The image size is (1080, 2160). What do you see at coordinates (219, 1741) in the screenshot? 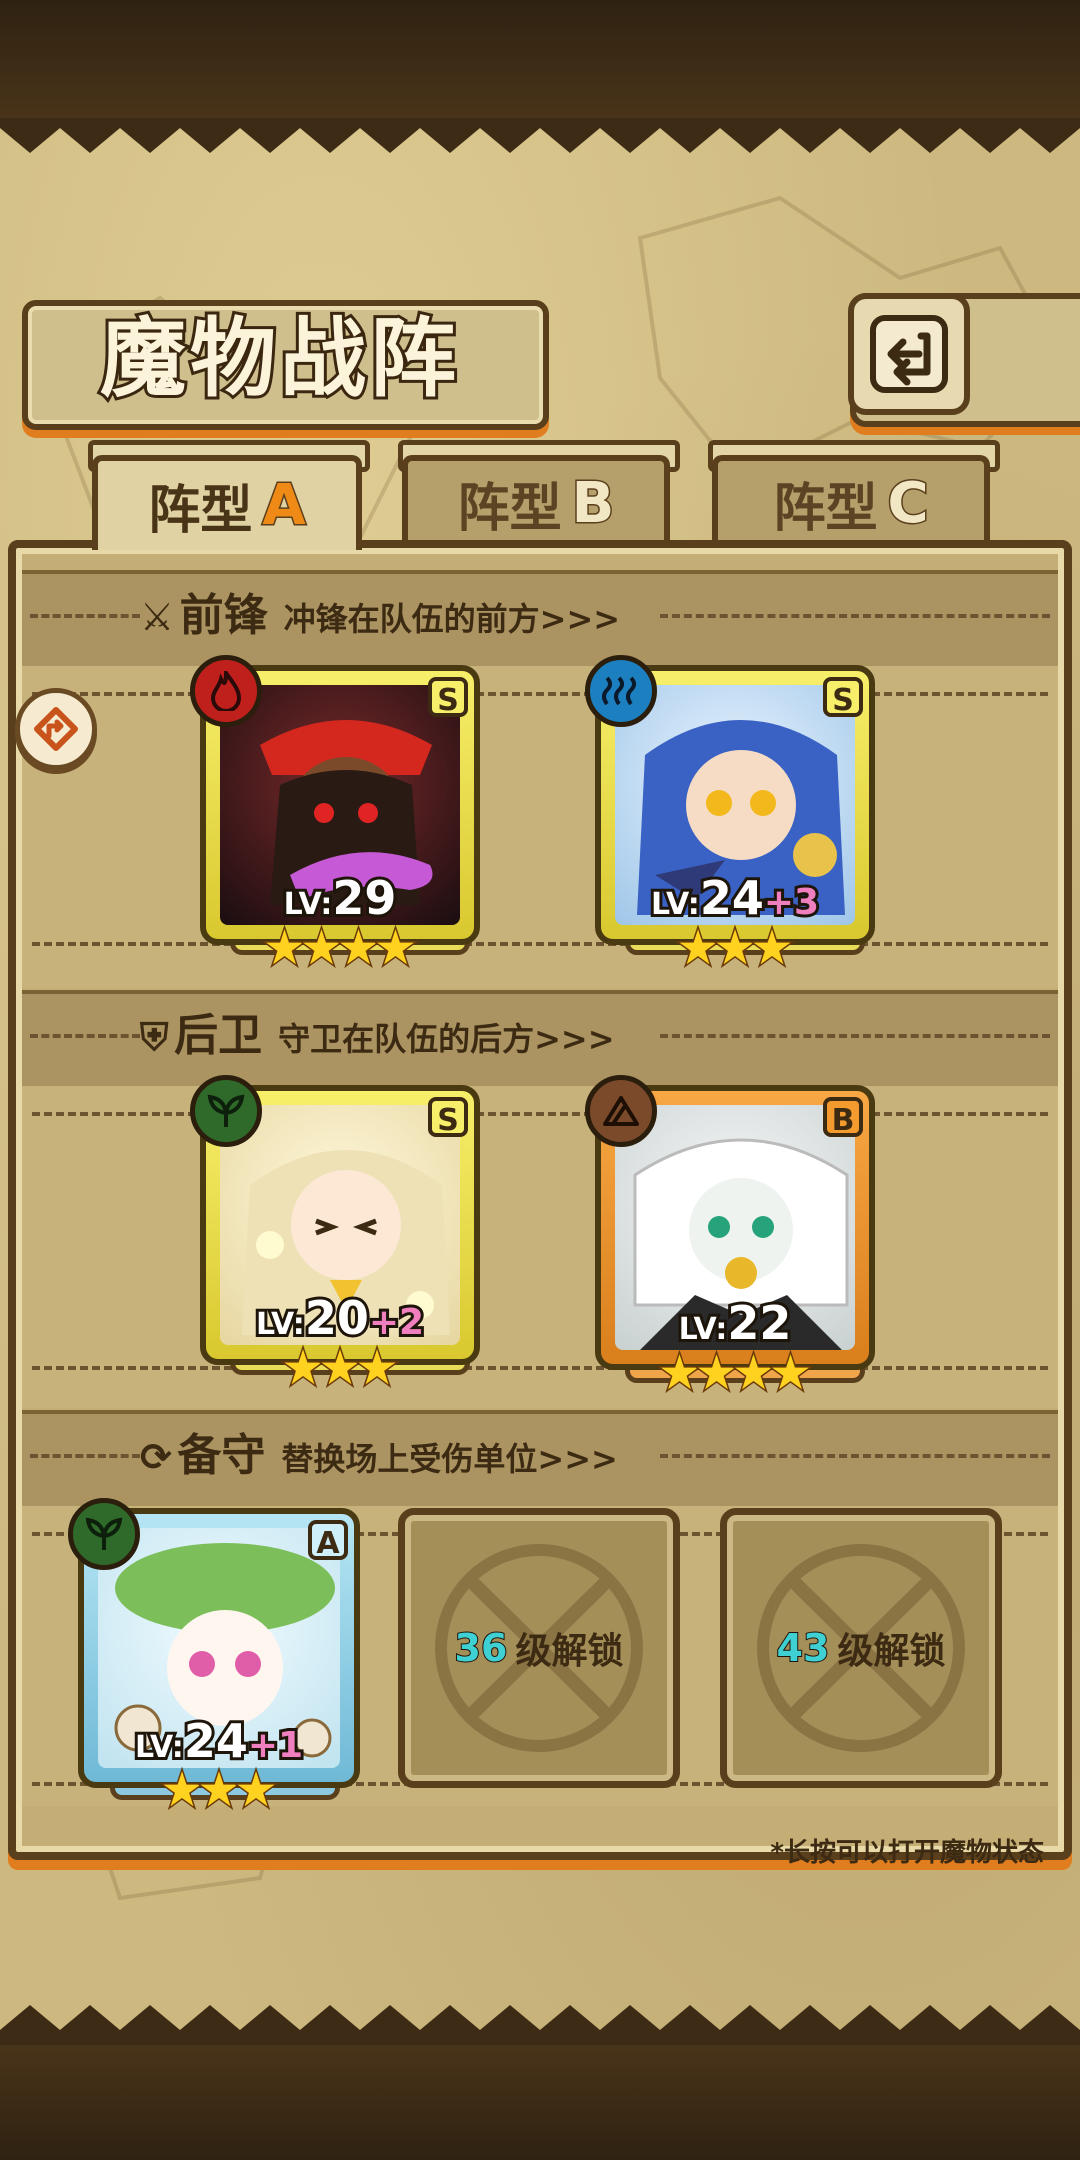
I see `level-label: LV:24+1` at bounding box center [219, 1741].